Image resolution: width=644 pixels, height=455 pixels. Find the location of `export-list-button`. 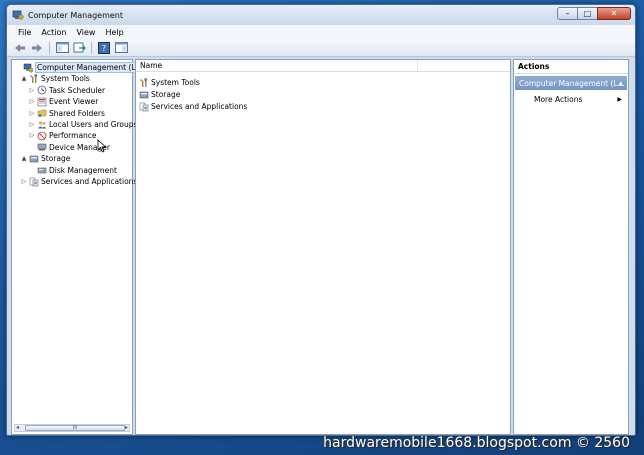

export-list-button is located at coordinates (79, 47).